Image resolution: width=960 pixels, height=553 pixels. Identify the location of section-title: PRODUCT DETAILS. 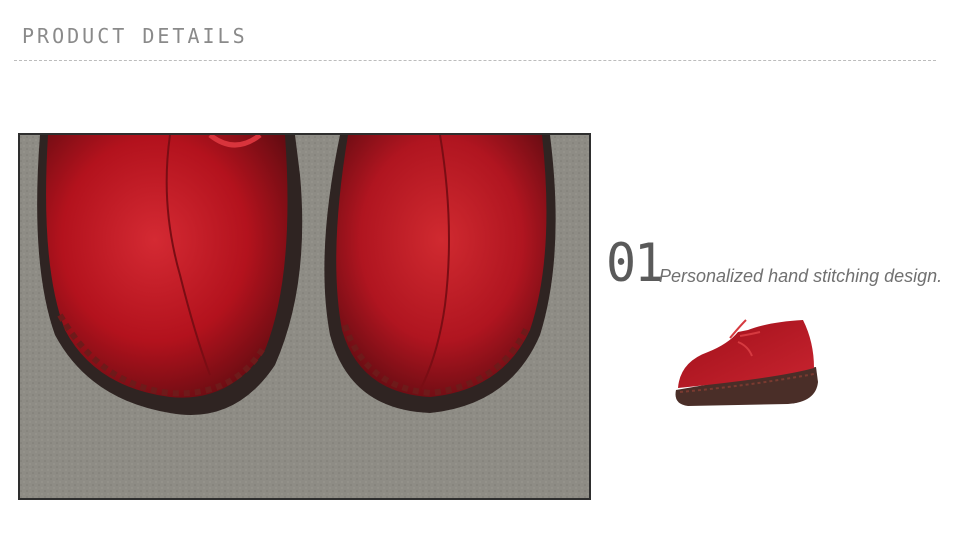
(135, 36).